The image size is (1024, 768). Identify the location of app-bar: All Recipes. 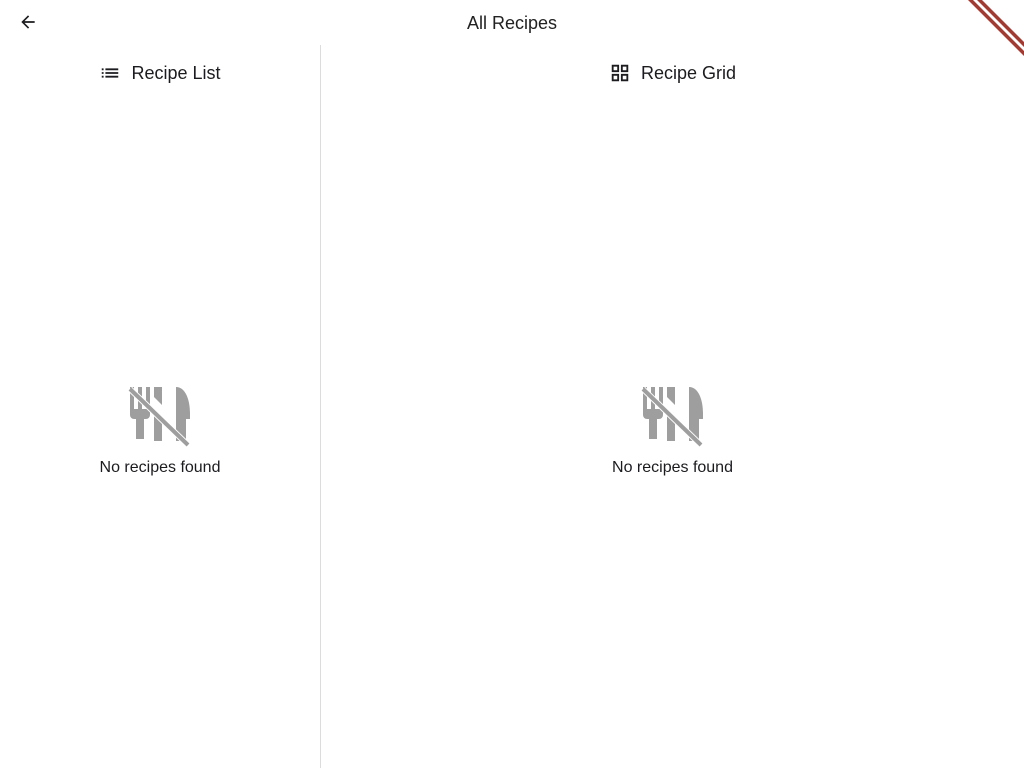
(512, 28).